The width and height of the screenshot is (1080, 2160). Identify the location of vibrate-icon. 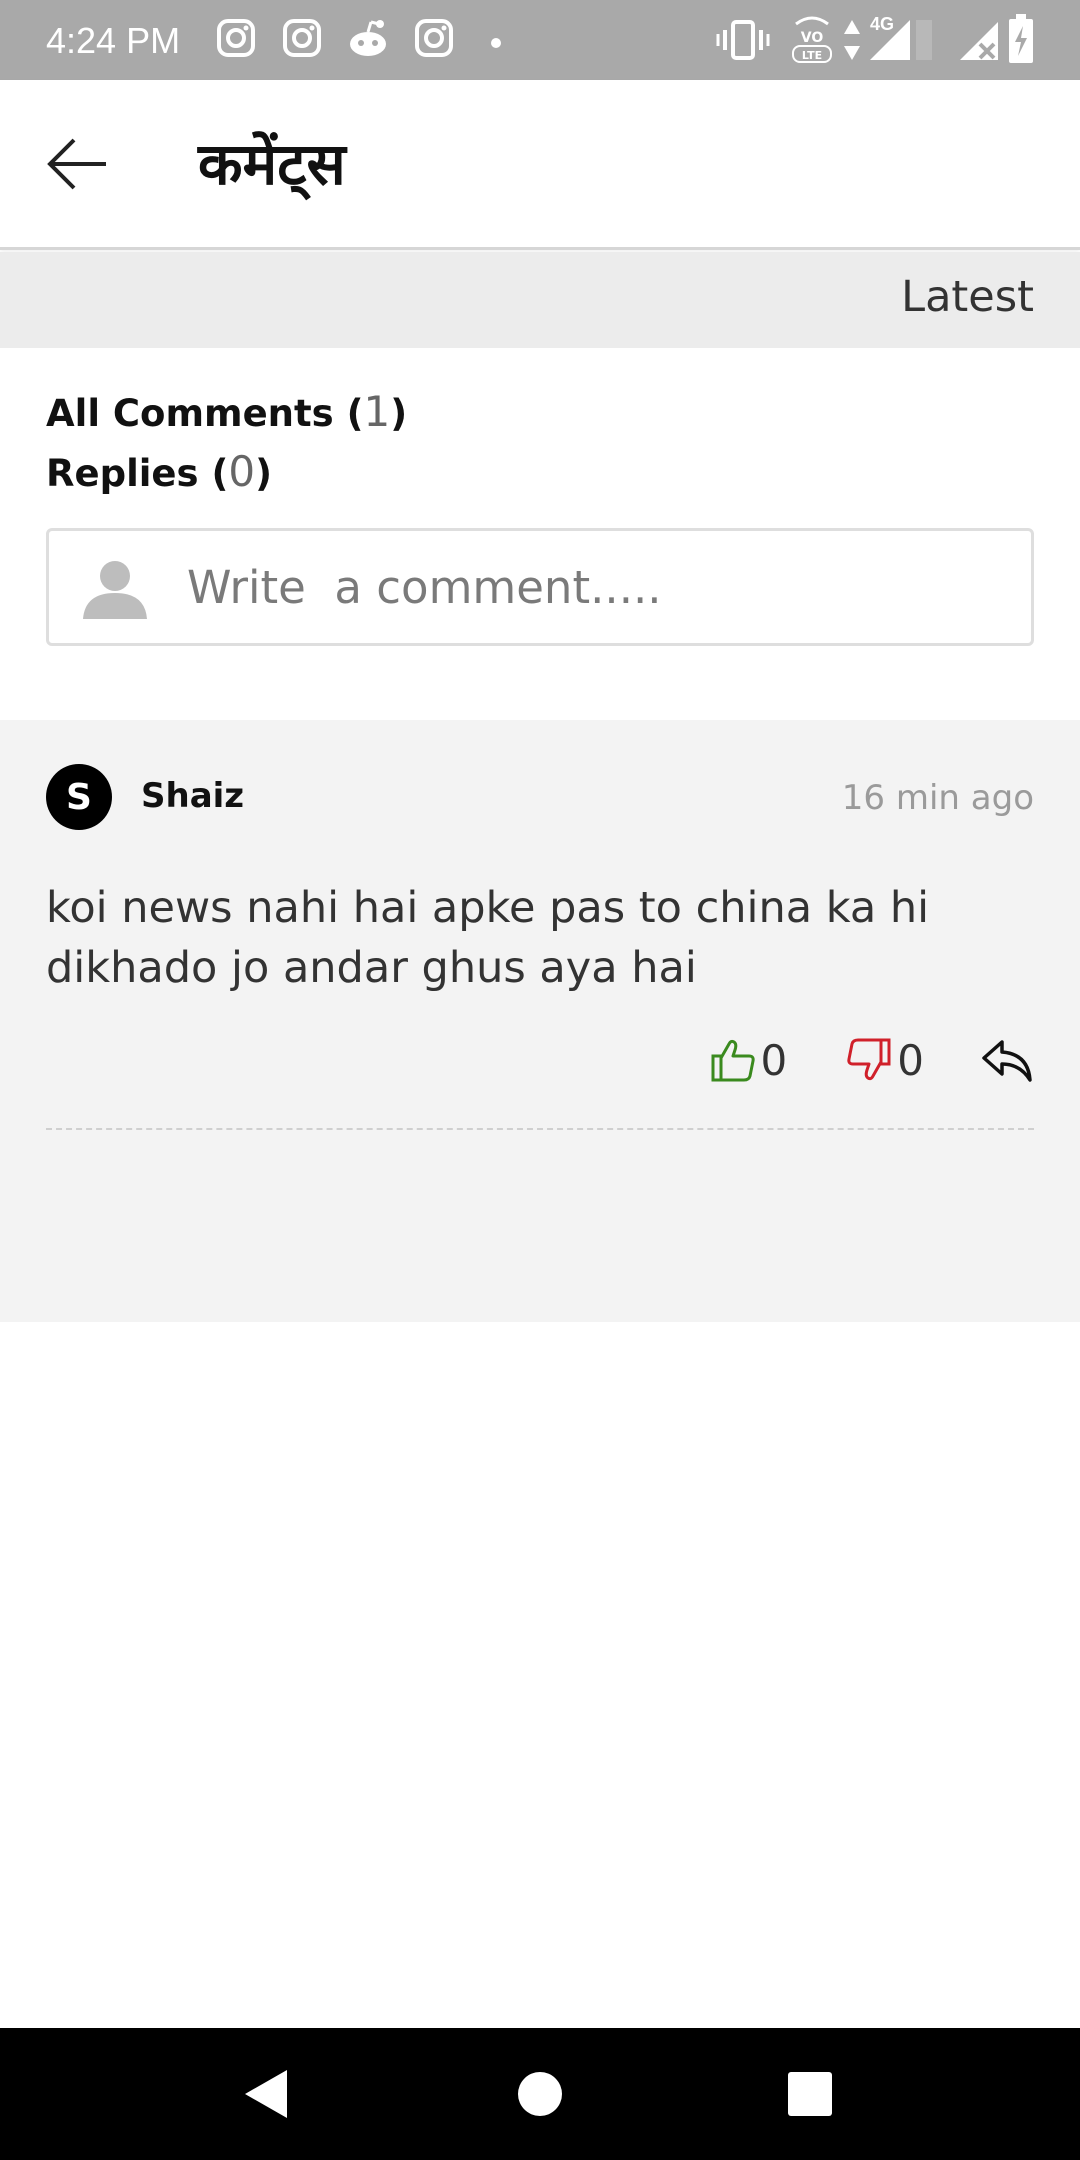
(743, 42).